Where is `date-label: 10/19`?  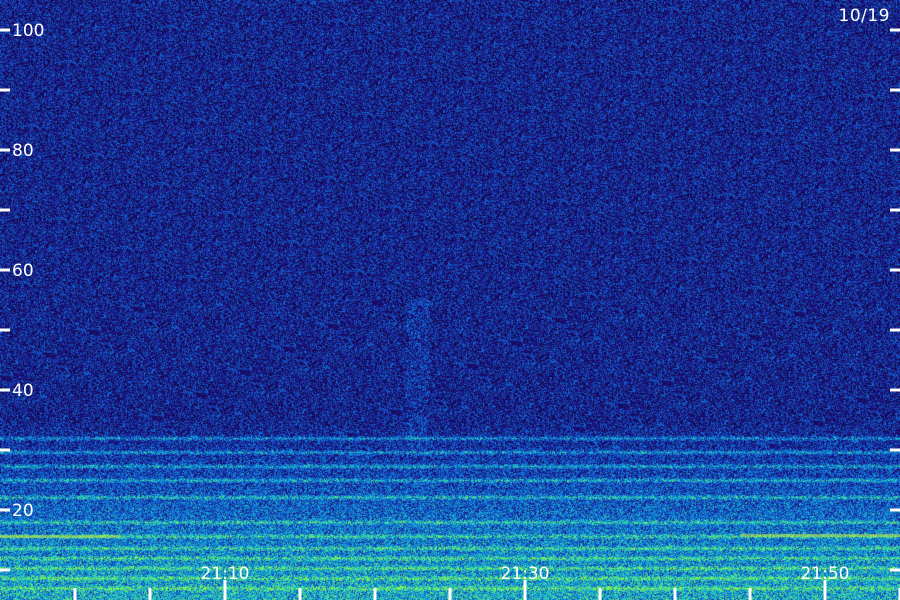
date-label: 10/19 is located at coordinates (864, 16).